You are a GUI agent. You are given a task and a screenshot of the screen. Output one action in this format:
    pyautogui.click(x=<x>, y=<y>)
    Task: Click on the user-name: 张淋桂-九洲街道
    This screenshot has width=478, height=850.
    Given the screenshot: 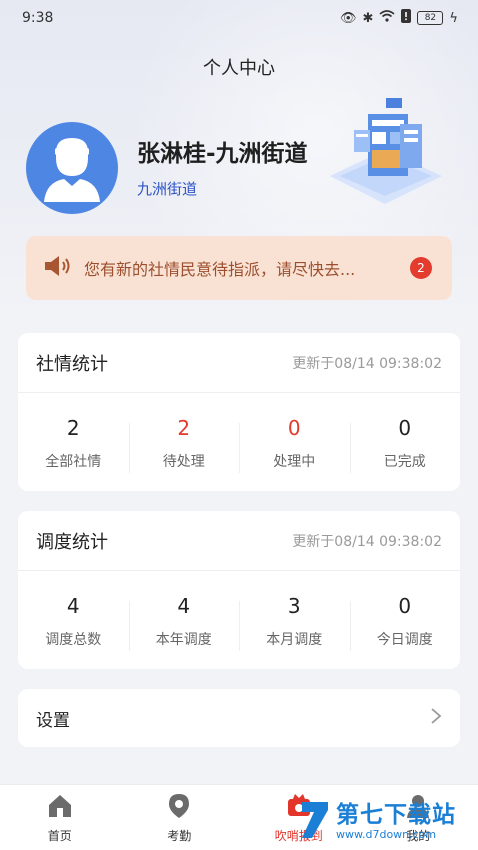 What is the action you would take?
    pyautogui.click(x=222, y=154)
    